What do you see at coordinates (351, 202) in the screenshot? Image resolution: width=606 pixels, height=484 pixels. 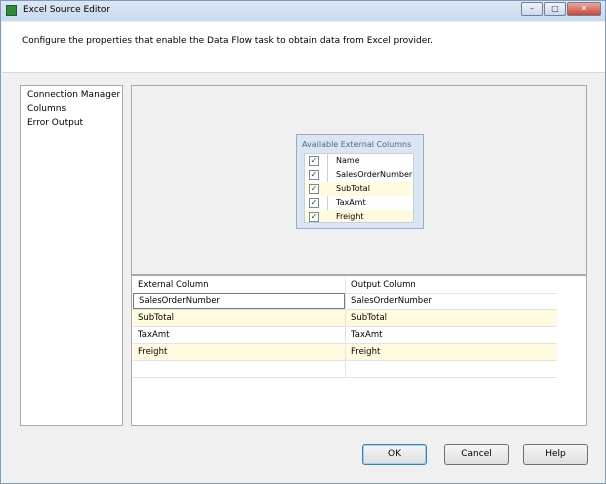 I see `column-name: TaxAmt` at bounding box center [351, 202].